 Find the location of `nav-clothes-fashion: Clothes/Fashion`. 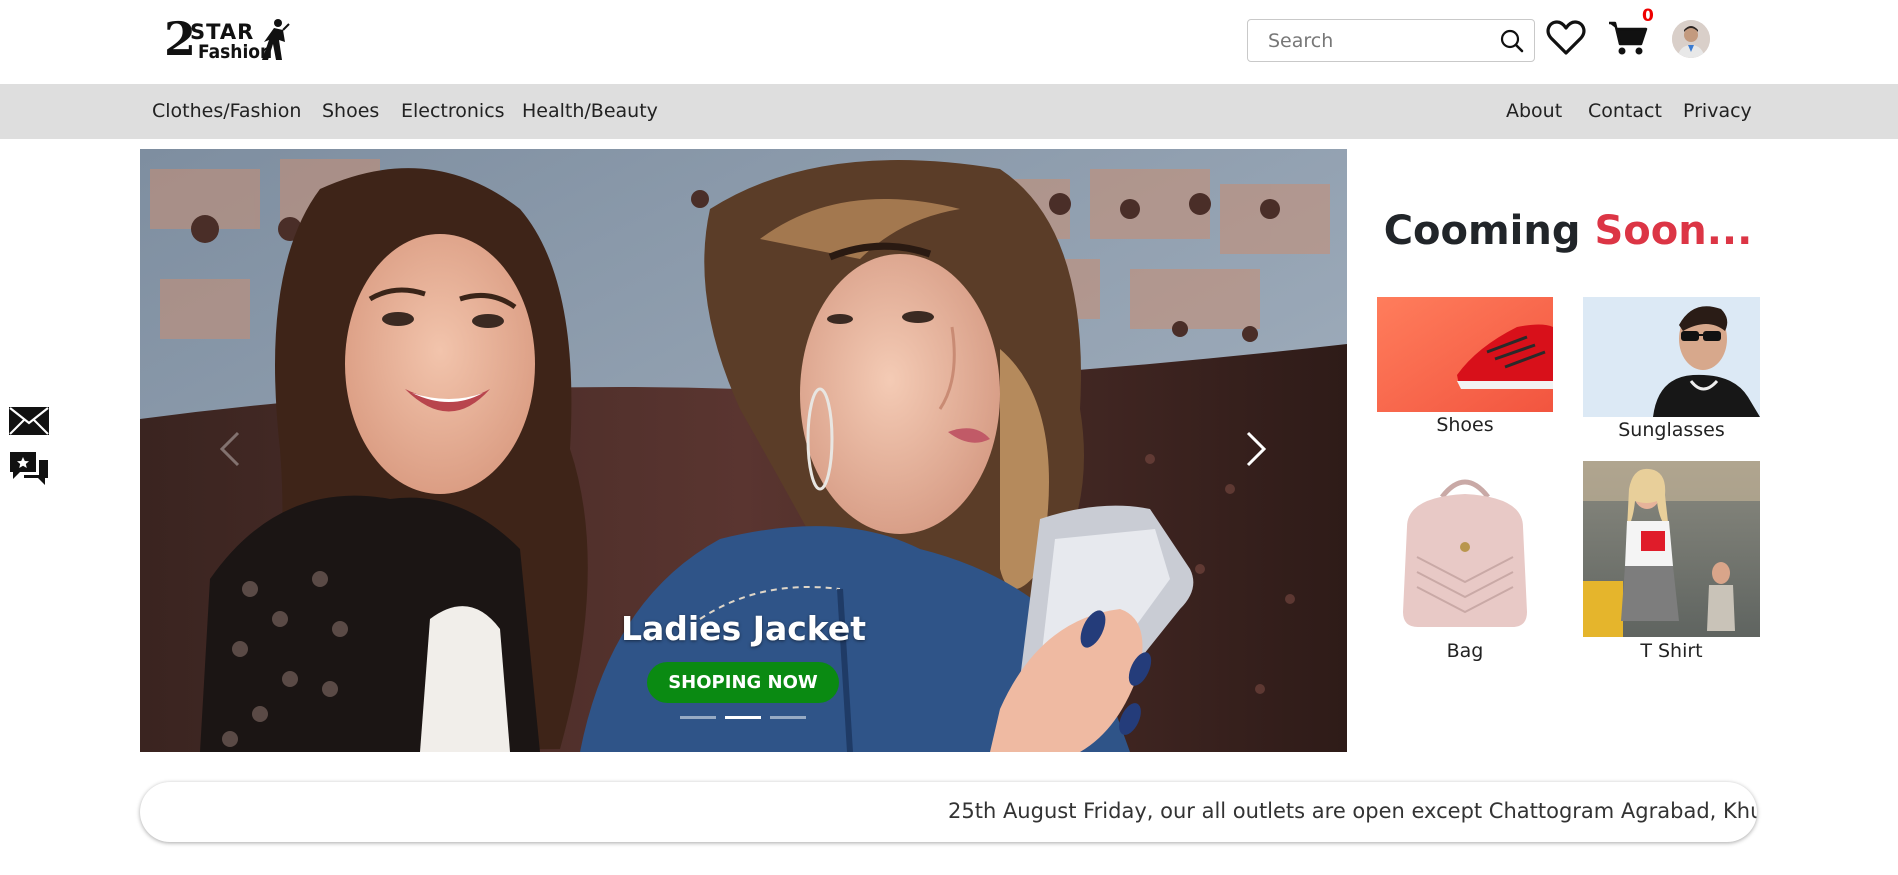

nav-clothes-fashion: Clothes/Fashion is located at coordinates (226, 111).